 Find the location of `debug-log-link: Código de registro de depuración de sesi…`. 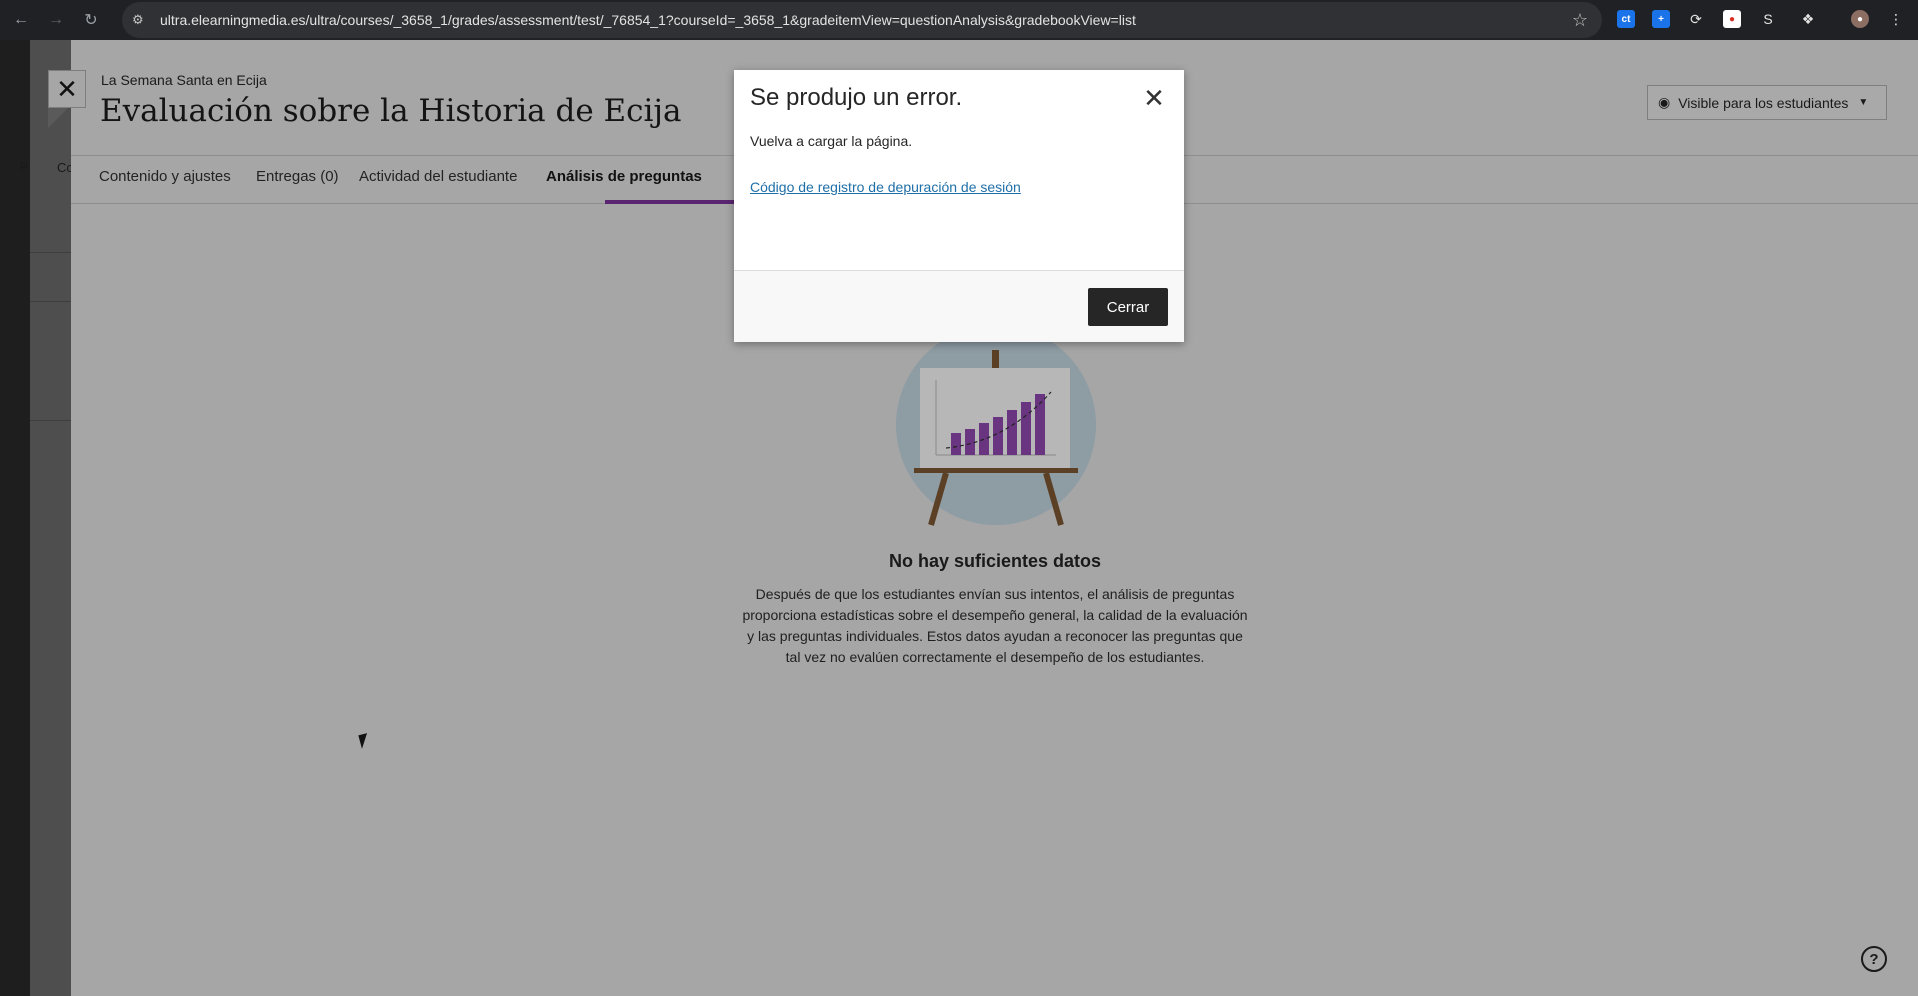

debug-log-link: Código de registro de depuración de sesi… is located at coordinates (885, 187).